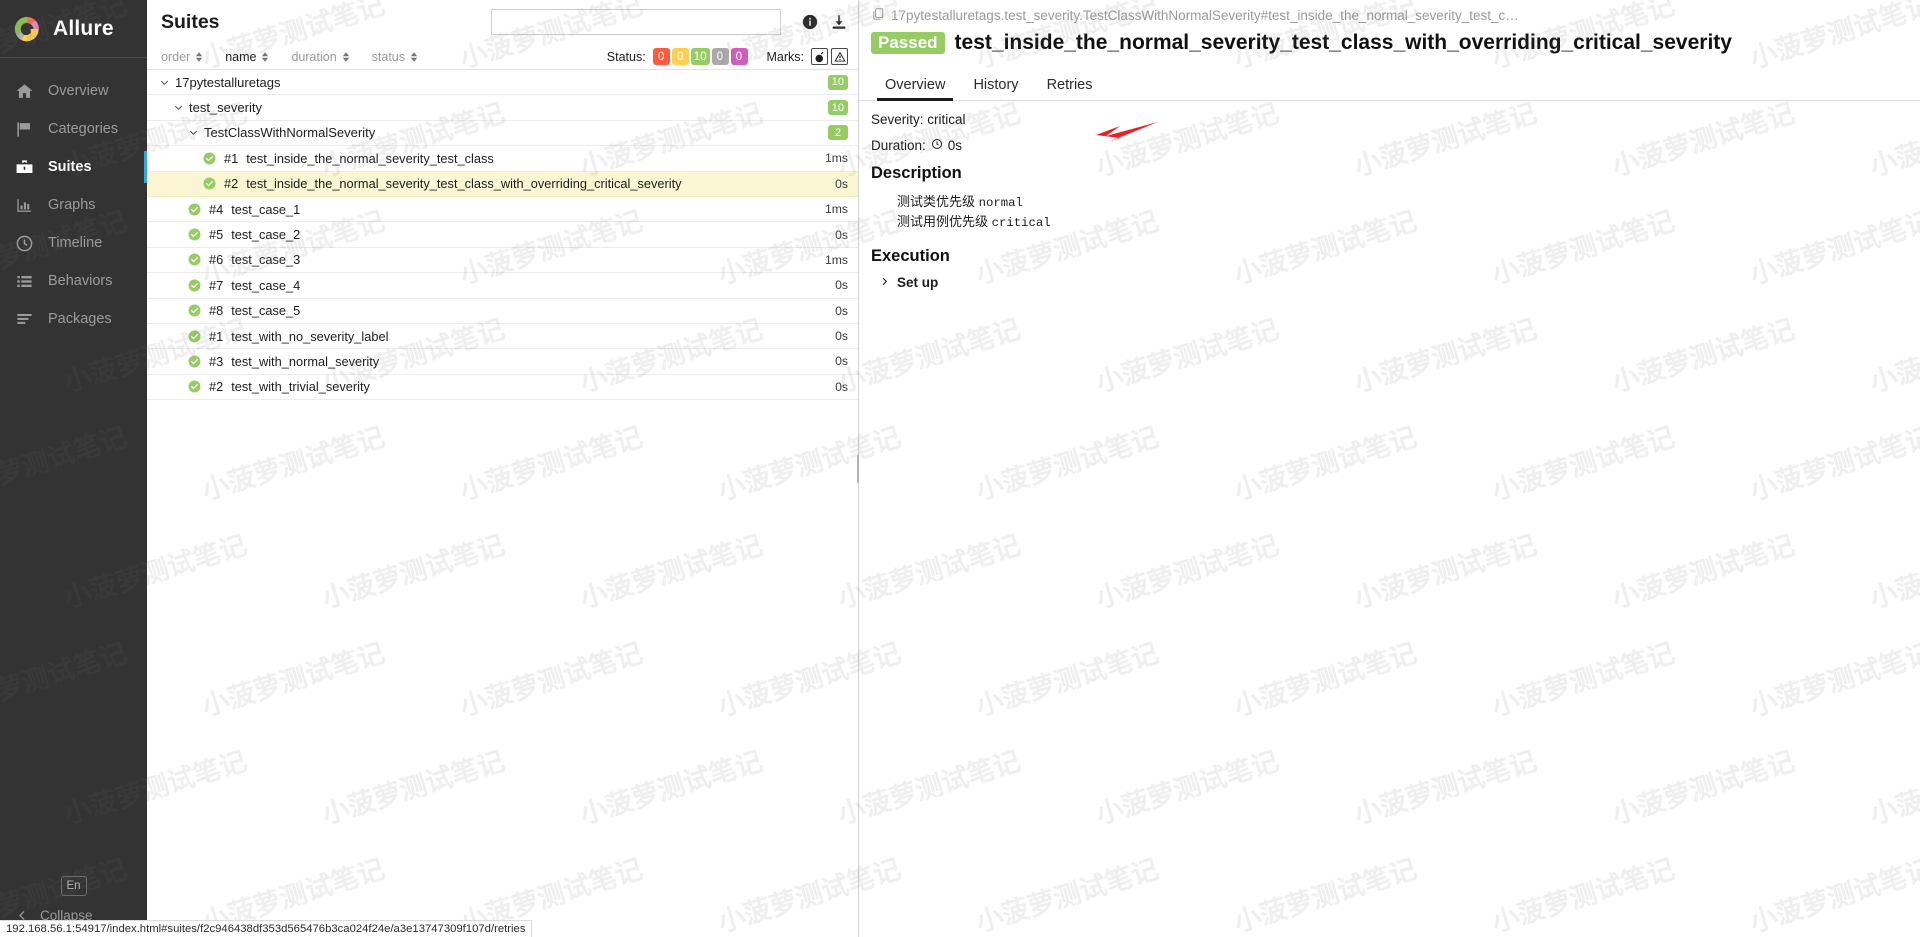  Describe the element at coordinates (858, 468) in the screenshot. I see `panel-splitter` at that location.